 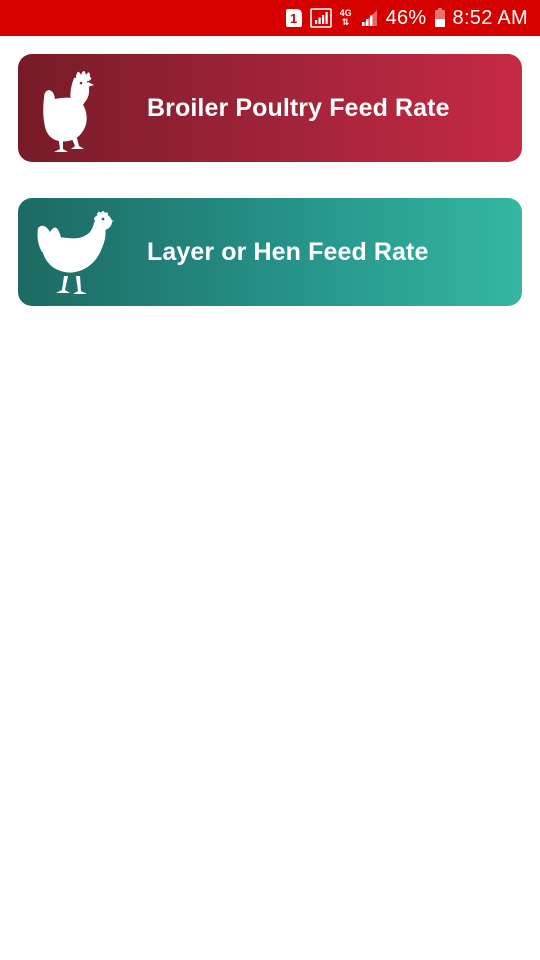 I want to click on battery-percent: 46%, so click(x=406, y=17).